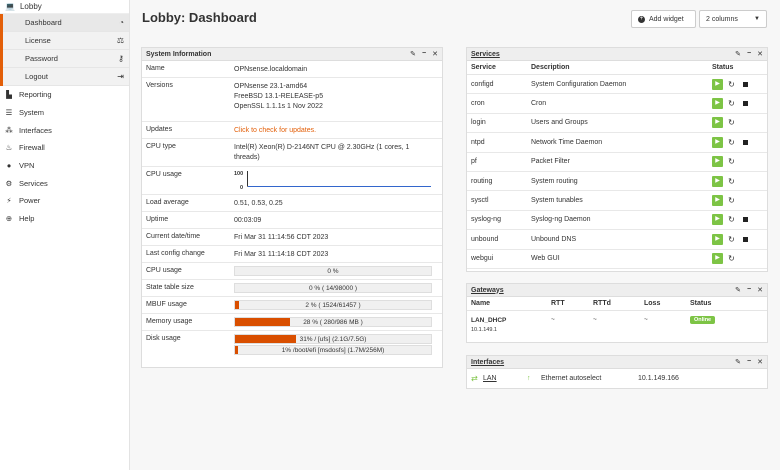  Describe the element at coordinates (487, 290) in the screenshot. I see `widget-title-link: Gateways` at that location.